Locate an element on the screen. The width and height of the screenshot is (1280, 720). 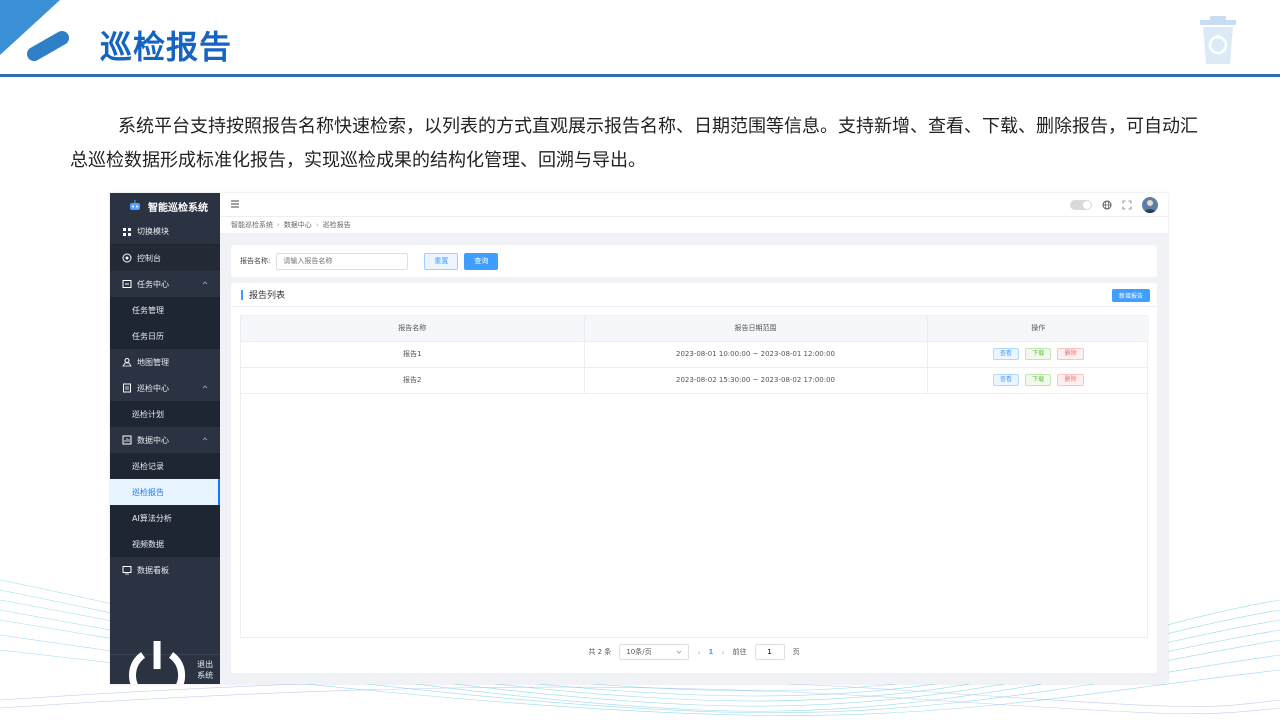
add-report-button: 新增报告 is located at coordinates (1130, 295).